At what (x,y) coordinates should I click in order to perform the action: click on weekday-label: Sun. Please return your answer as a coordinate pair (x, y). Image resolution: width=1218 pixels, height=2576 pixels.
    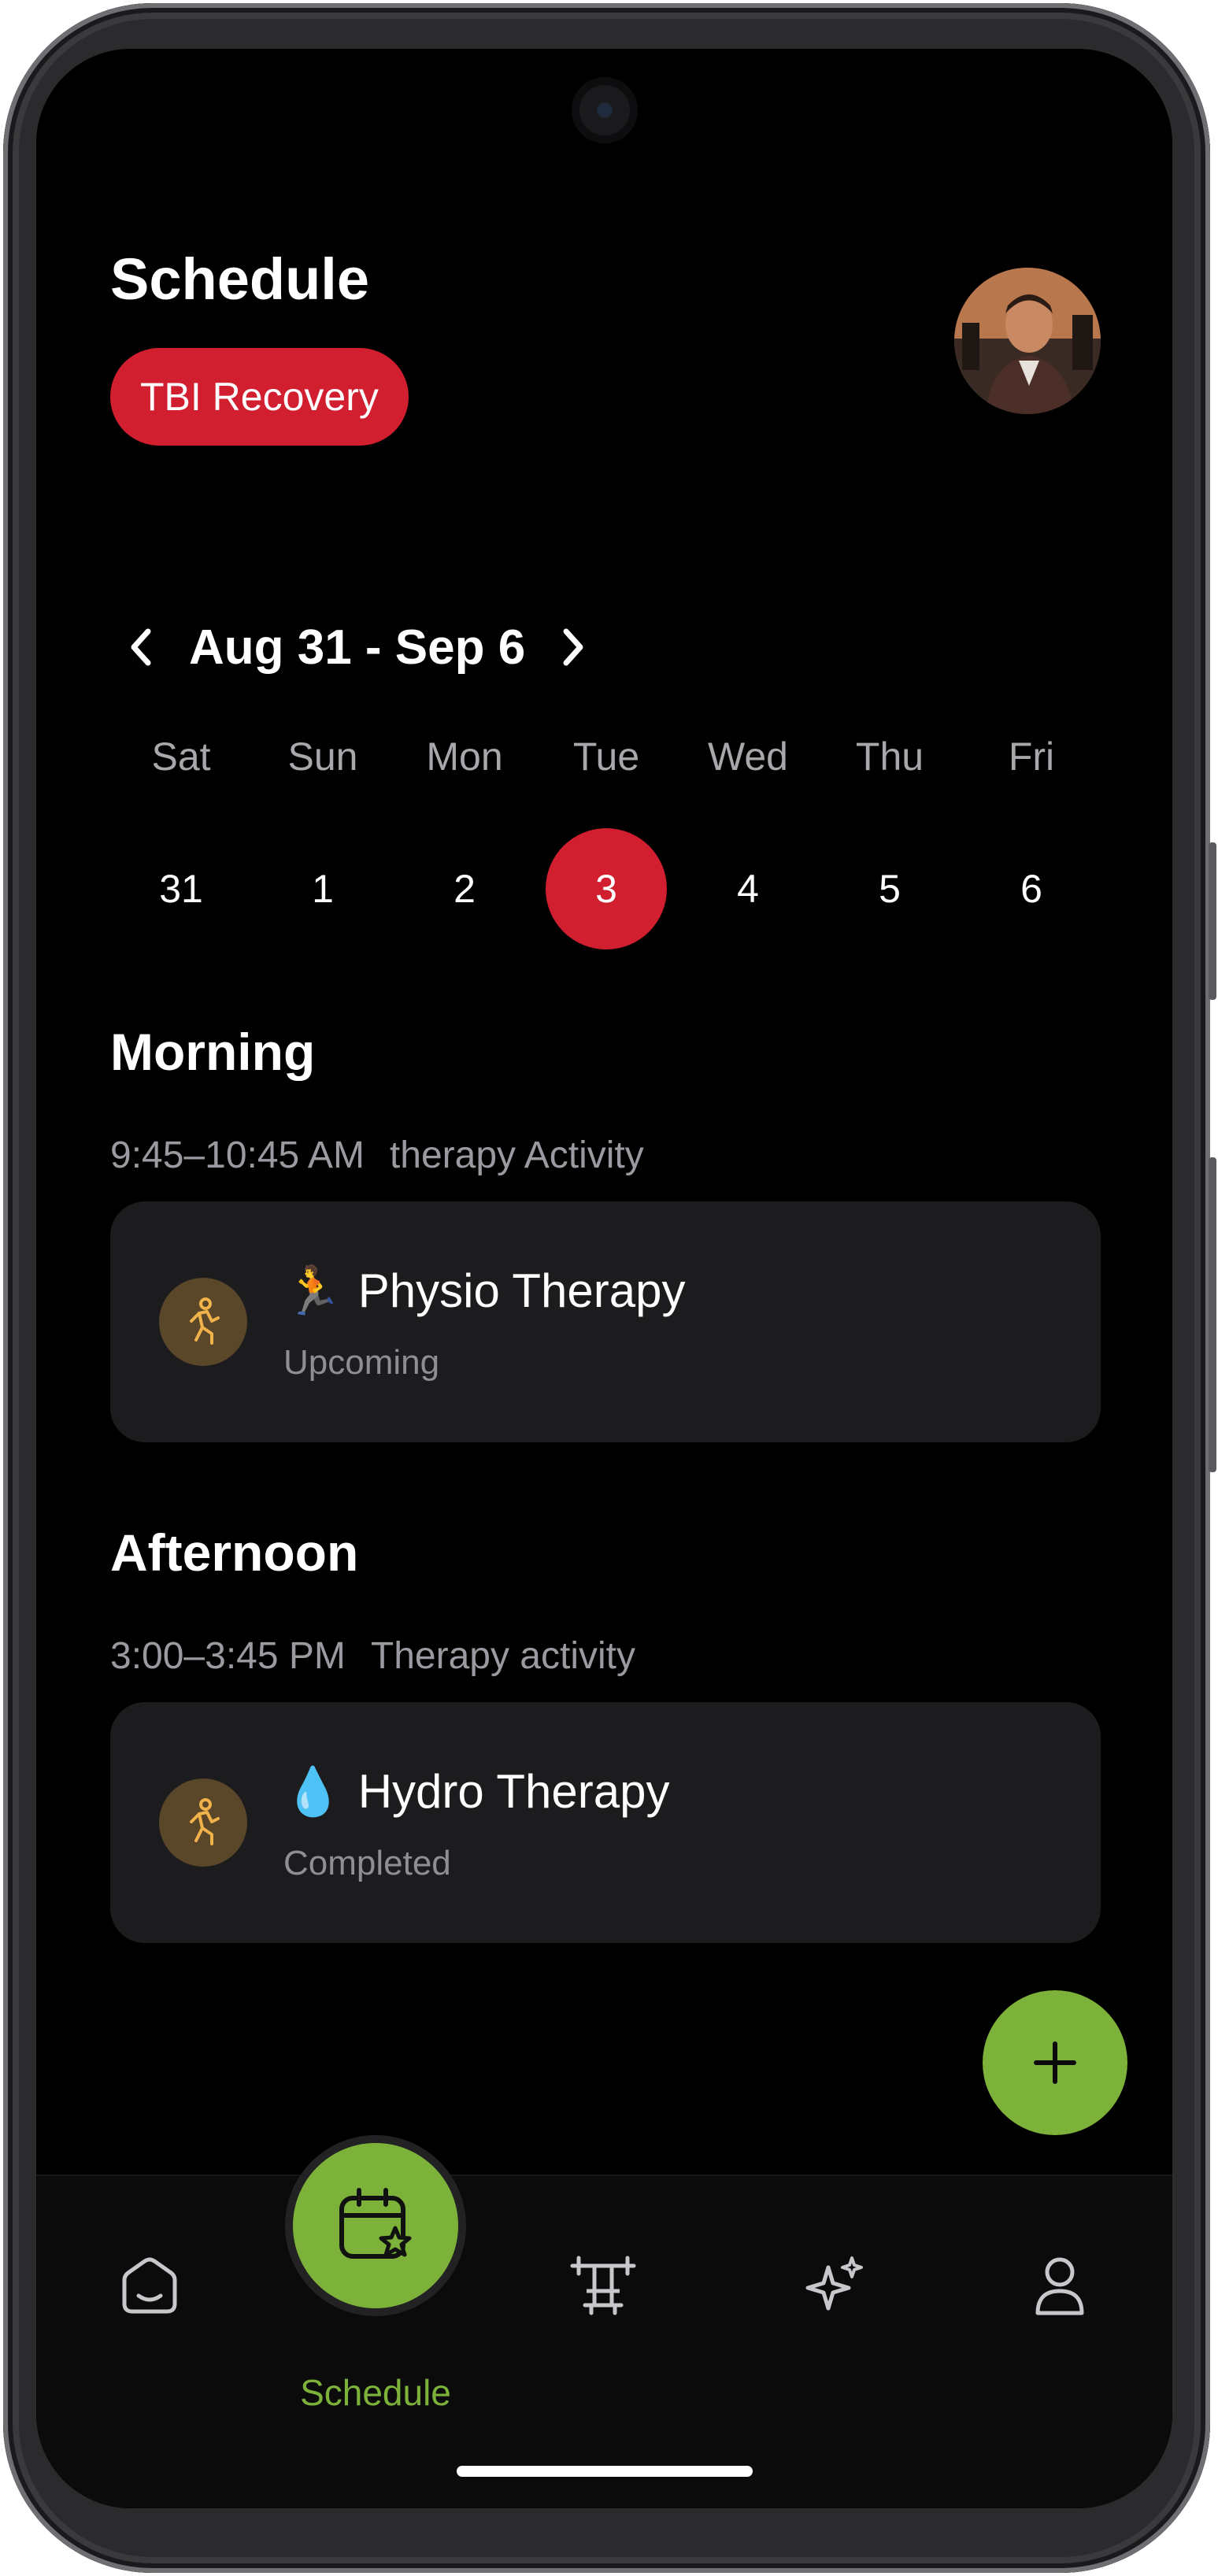
    Looking at the image, I should click on (322, 757).